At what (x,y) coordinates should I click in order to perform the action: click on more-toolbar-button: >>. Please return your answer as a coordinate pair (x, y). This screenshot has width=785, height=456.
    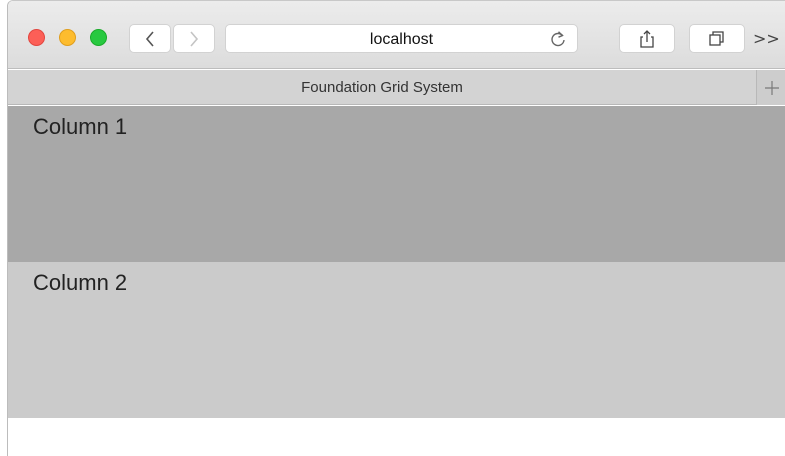
    Looking at the image, I should click on (766, 39).